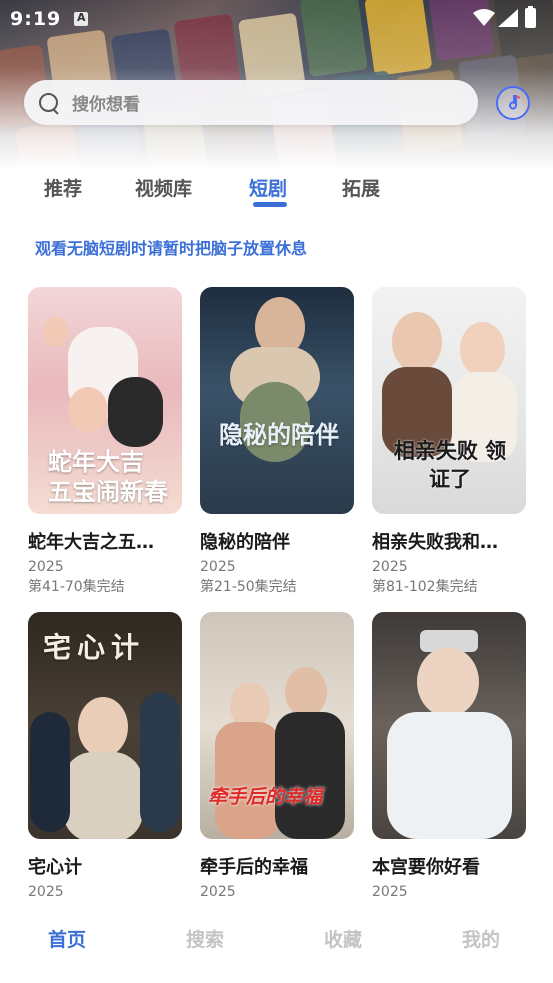 Image resolution: width=553 pixels, height=983 pixels. I want to click on tab-recommend: 推荐, so click(63, 187).